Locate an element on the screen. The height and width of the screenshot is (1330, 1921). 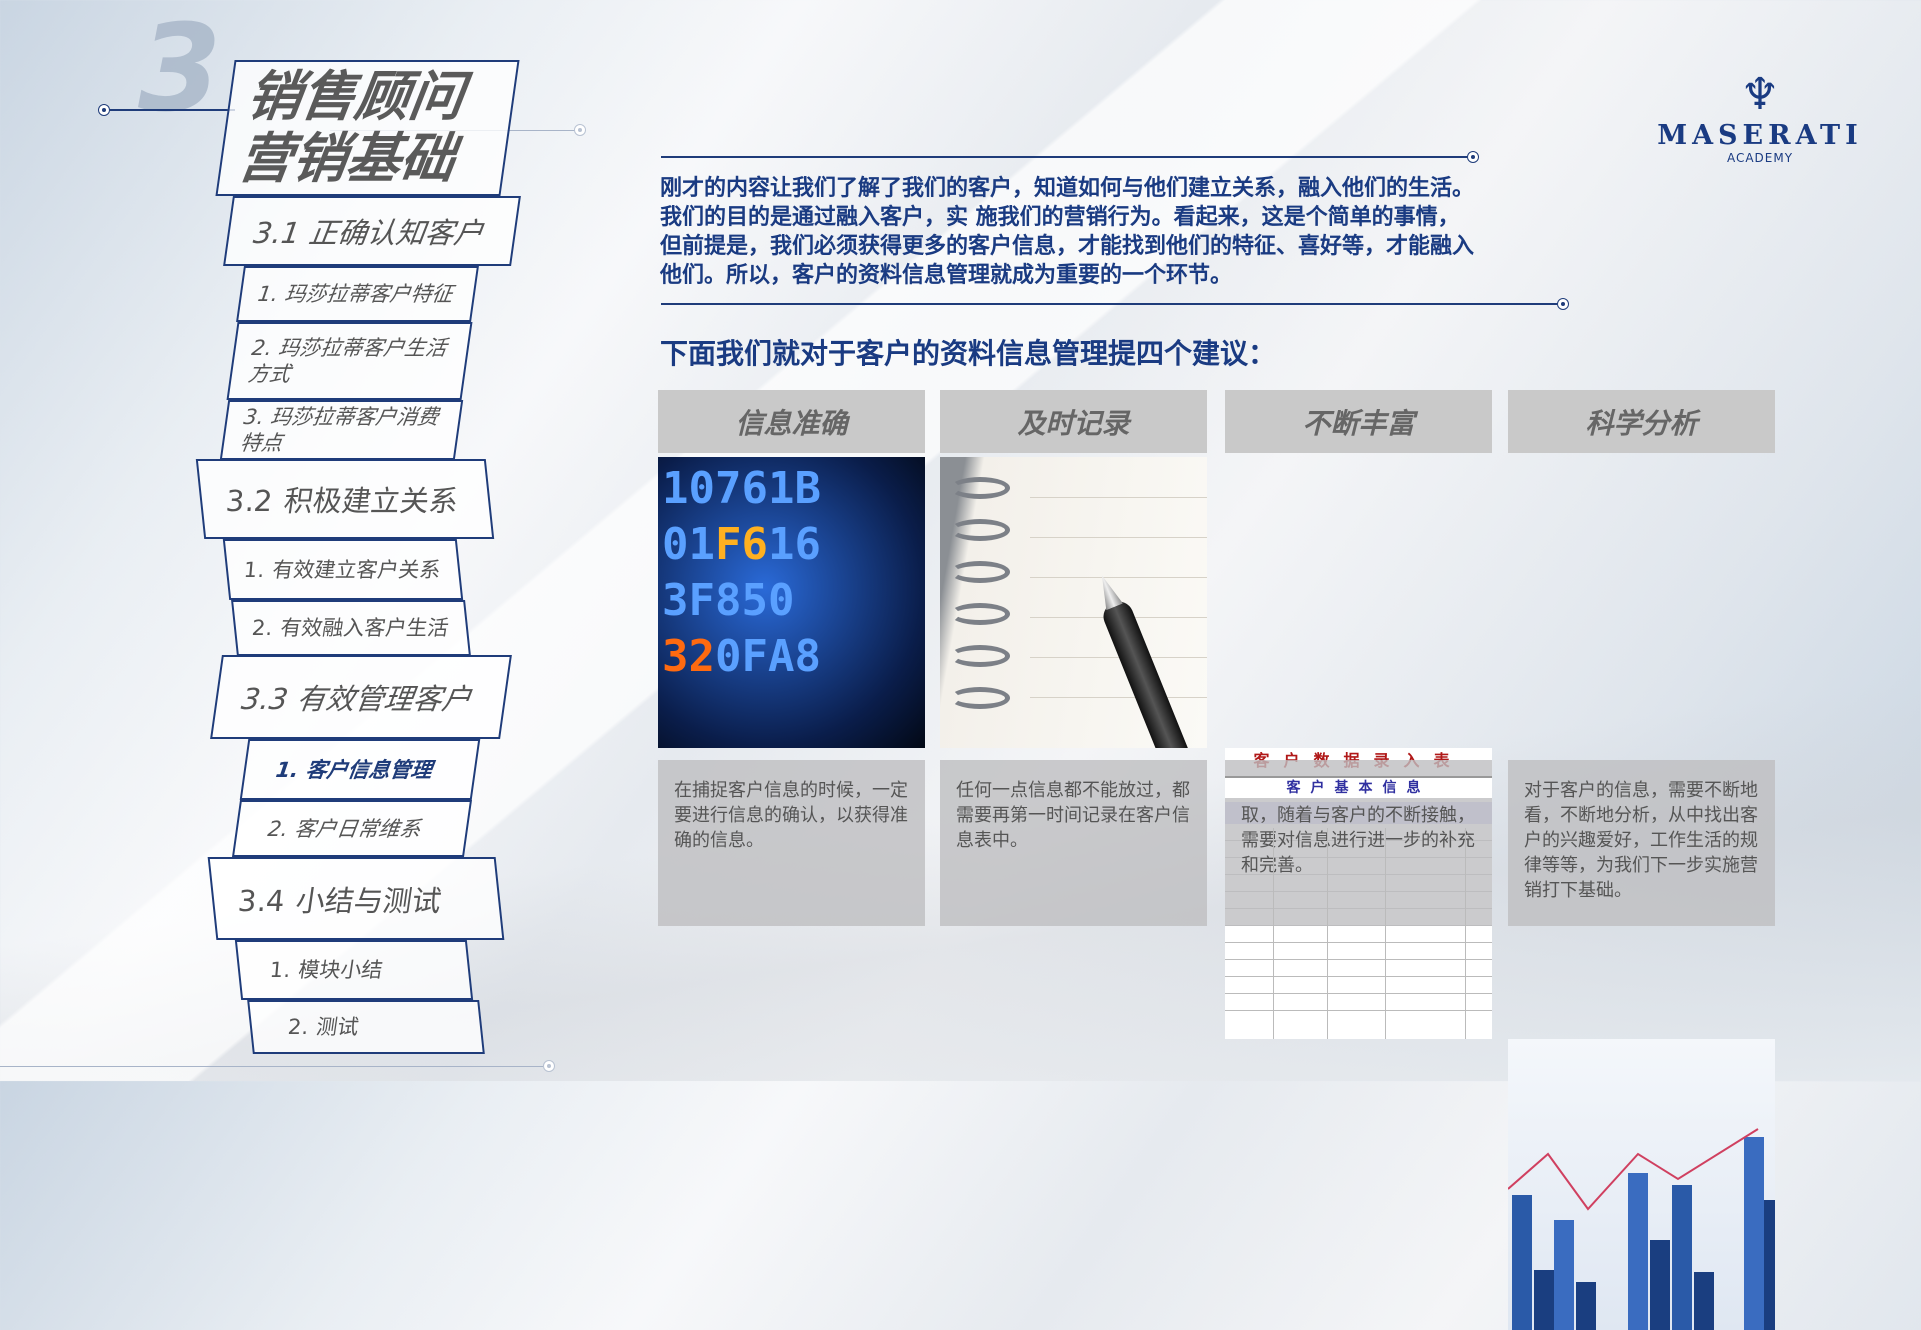
nav-item: 1. 有效建立客户关系 is located at coordinates (343, 569).